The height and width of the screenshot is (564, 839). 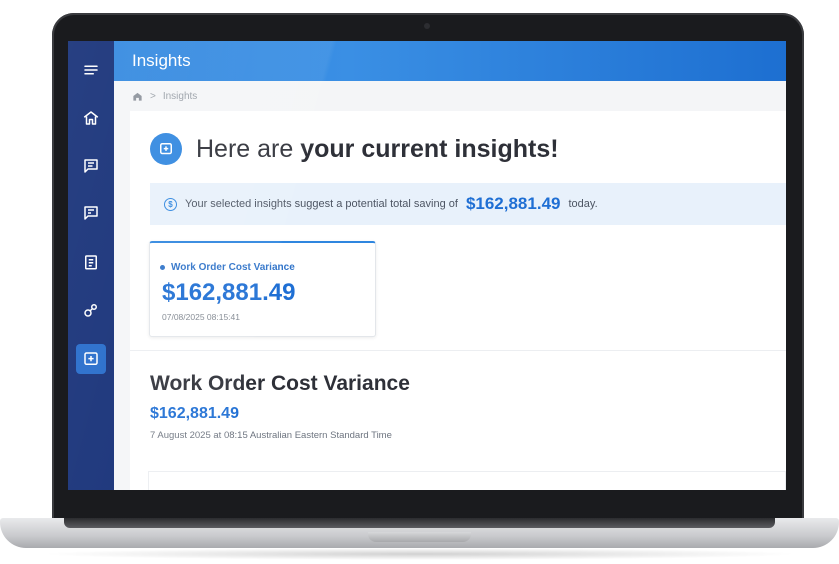 What do you see at coordinates (583, 204) in the screenshot?
I see `banner-suffix: today.` at bounding box center [583, 204].